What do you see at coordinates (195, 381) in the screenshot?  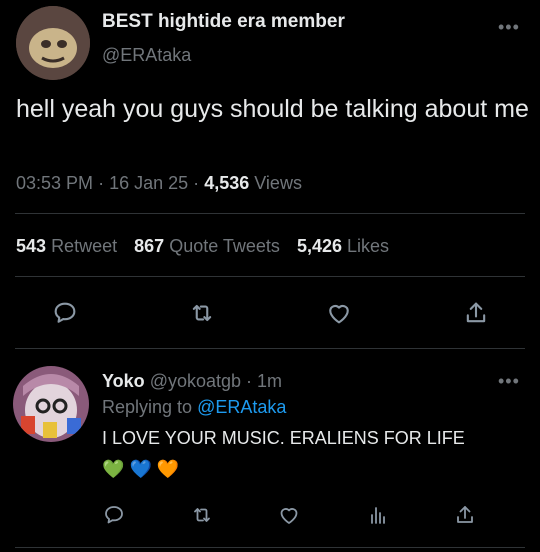 I see `reply-author-handle: @yokoatgb` at bounding box center [195, 381].